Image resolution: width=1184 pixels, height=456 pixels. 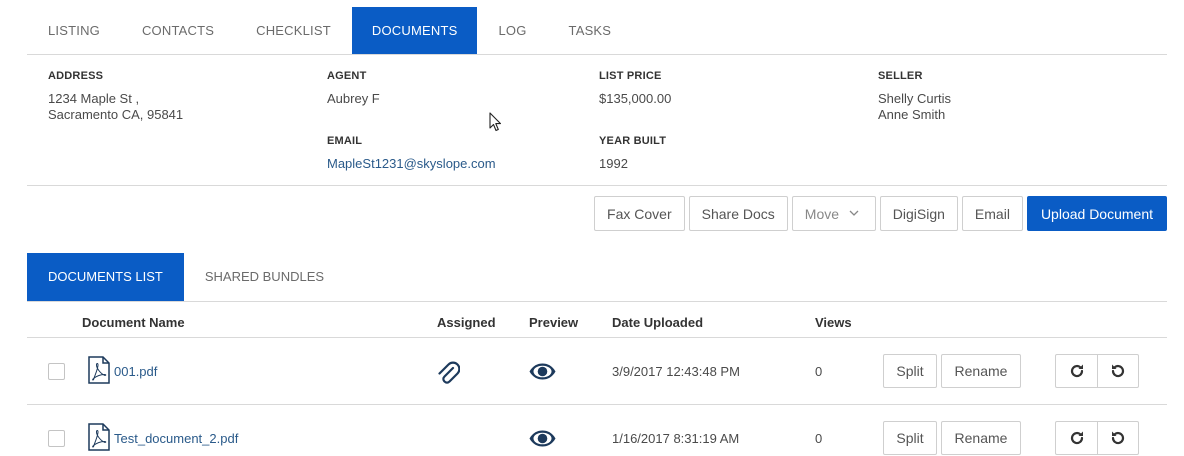 I want to click on price-column: LIST PRICE $135,000.00 YEAR BUILT 1992, so click(x=635, y=113).